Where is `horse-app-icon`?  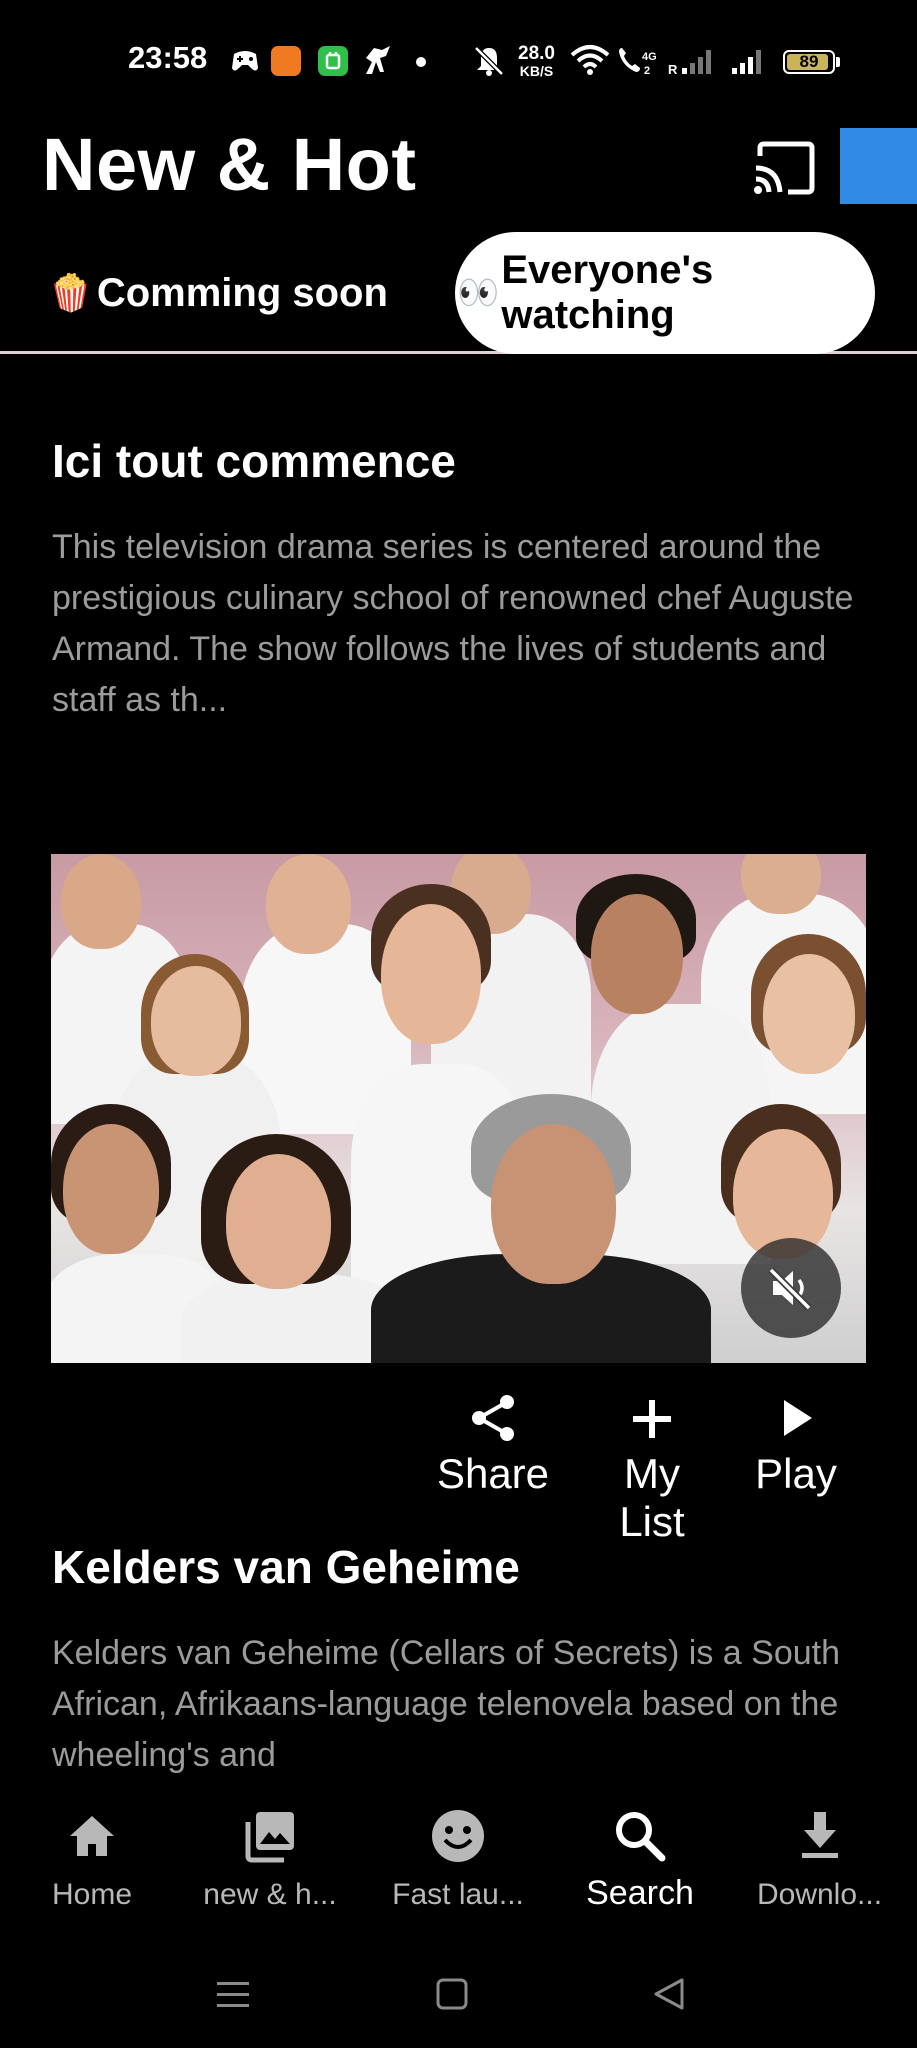 horse-app-icon is located at coordinates (378, 60).